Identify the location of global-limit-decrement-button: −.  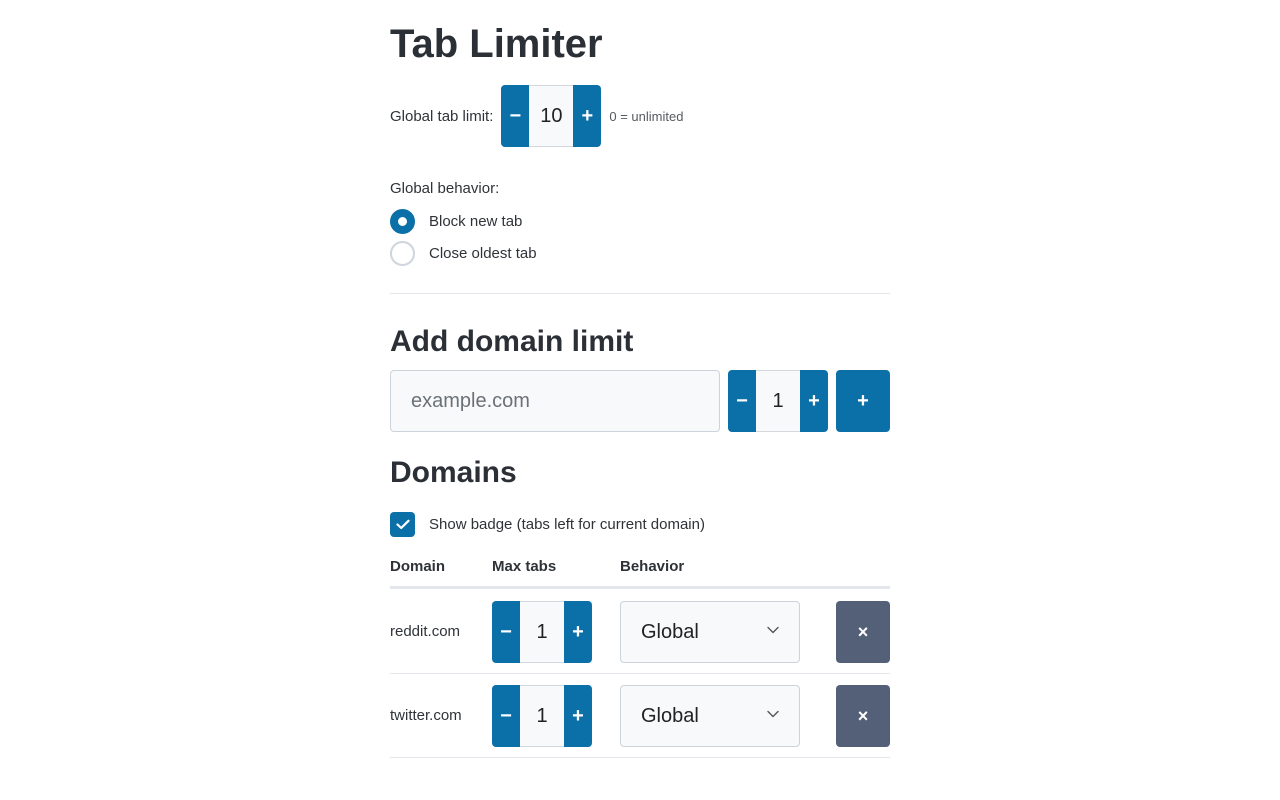
(515, 116).